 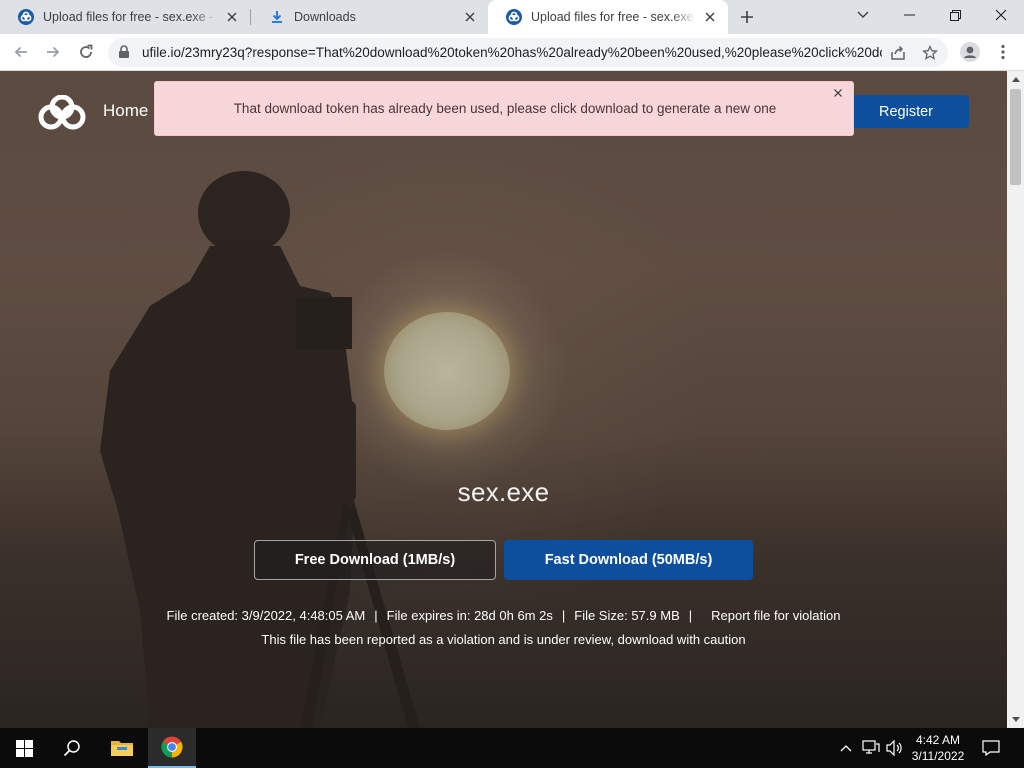 I want to click on scrollbar-thumb, so click(x=1015, y=137).